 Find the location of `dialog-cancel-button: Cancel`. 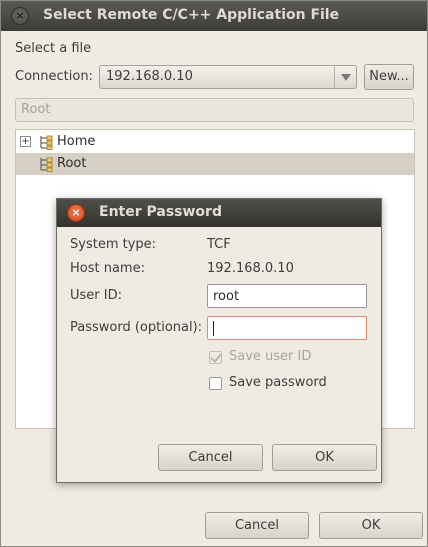

dialog-cancel-button: Cancel is located at coordinates (210, 457).